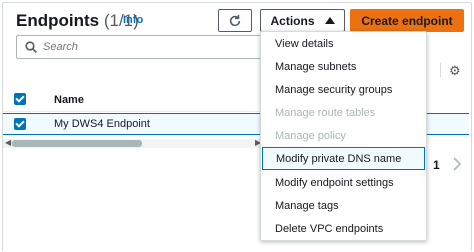 This screenshot has width=474, height=252. What do you see at coordinates (292, 20) in the screenshot?
I see `actions-button-label: Actions` at bounding box center [292, 20].